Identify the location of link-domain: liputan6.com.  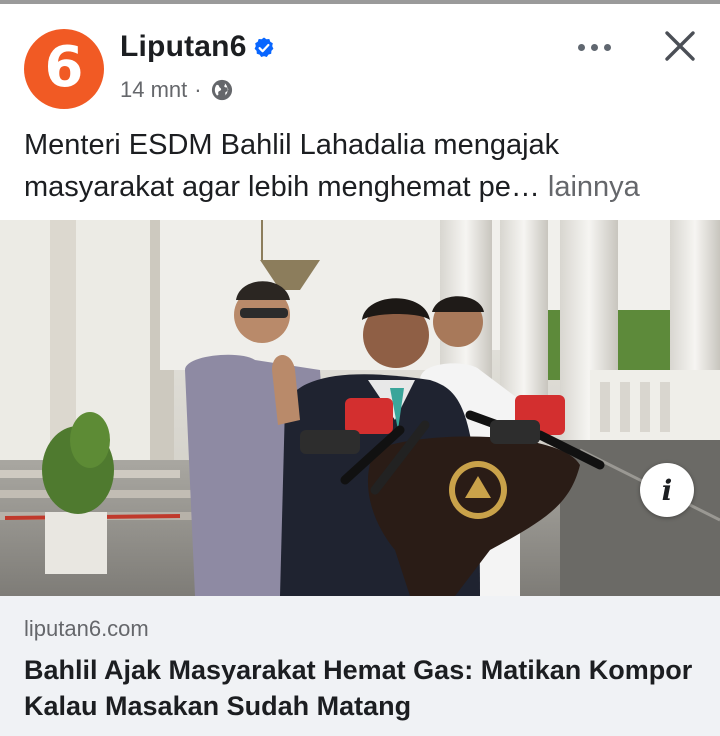
(86, 628).